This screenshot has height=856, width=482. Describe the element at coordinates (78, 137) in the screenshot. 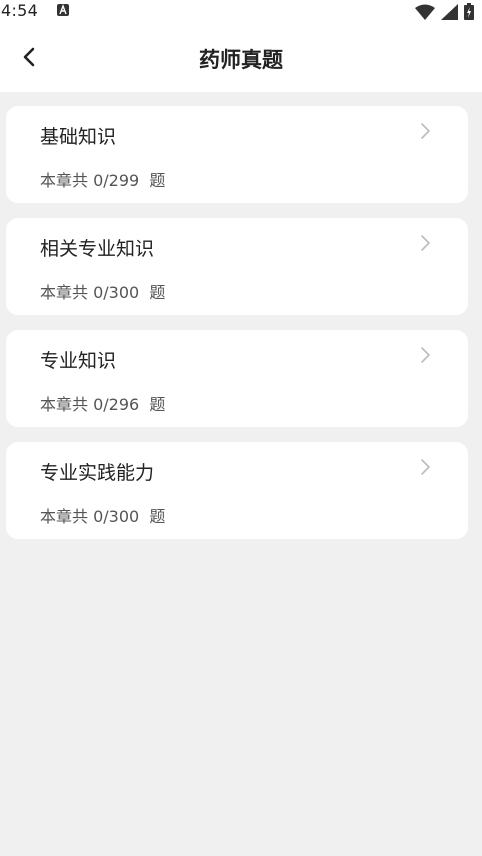

I see `chapter-title: 基础知识` at that location.